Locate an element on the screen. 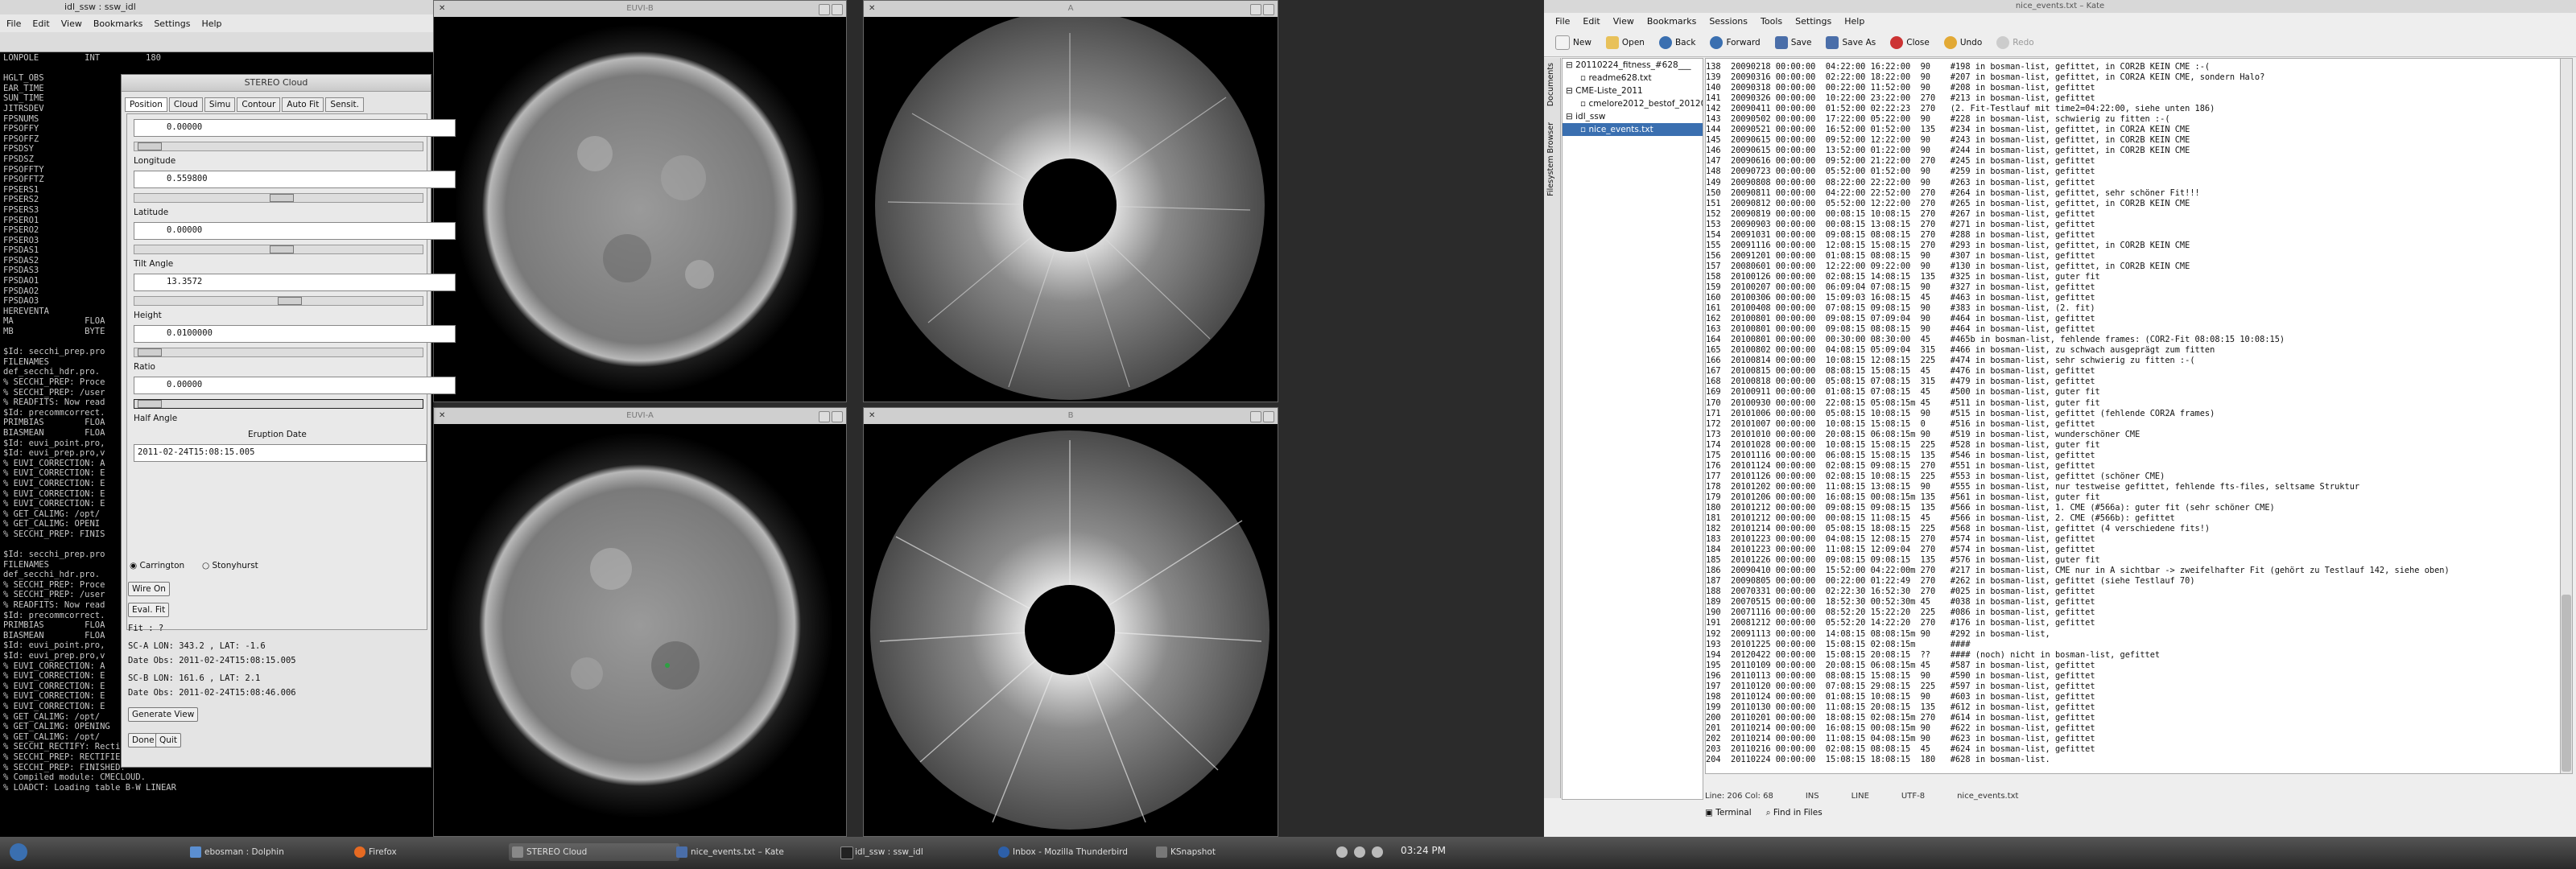 Image resolution: width=2576 pixels, height=869 pixels. height-slider is located at coordinates (278, 352).